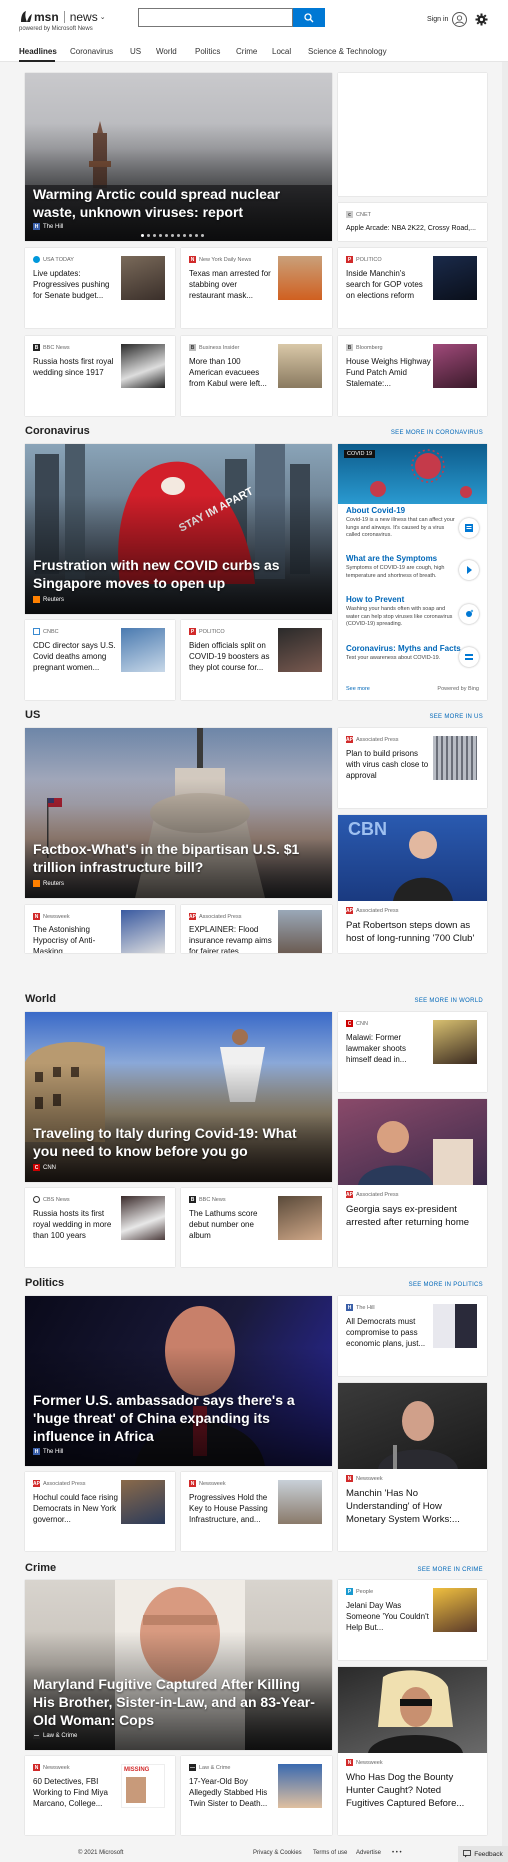  What do you see at coordinates (375, 599) in the screenshot?
I see `covid-prevent-link: How to Prevent` at bounding box center [375, 599].